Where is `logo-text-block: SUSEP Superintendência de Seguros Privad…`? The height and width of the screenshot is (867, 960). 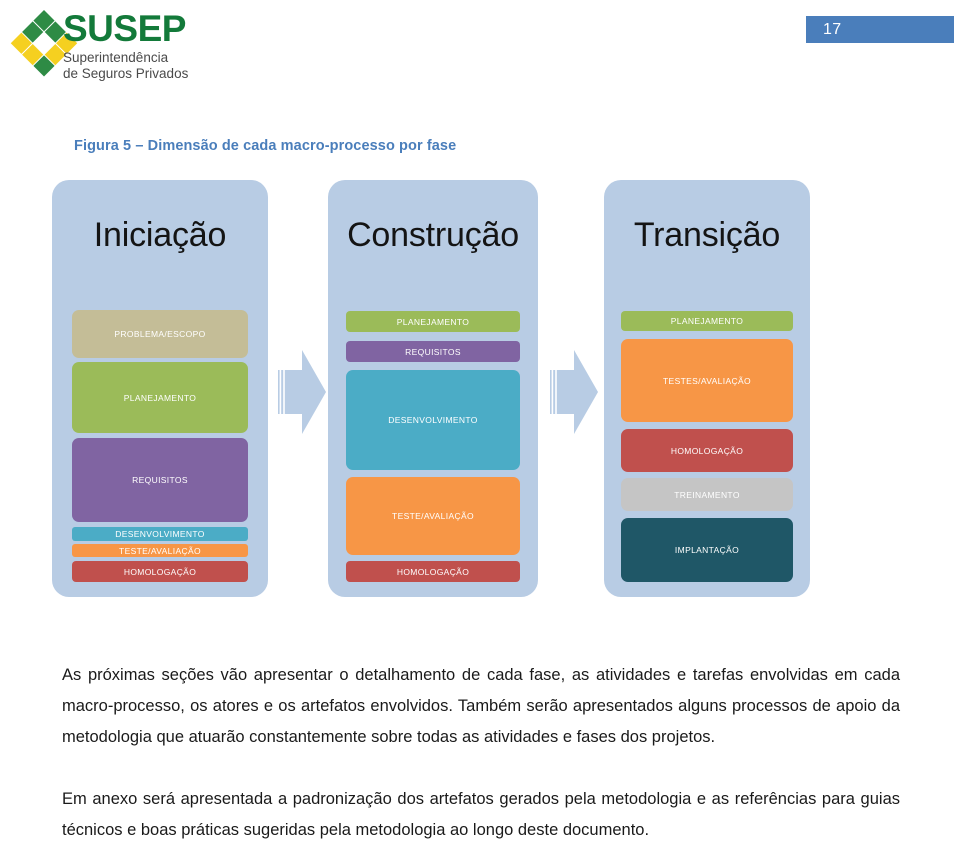 logo-text-block: SUSEP Superintendência de Seguros Privad… is located at coordinates (125, 45).